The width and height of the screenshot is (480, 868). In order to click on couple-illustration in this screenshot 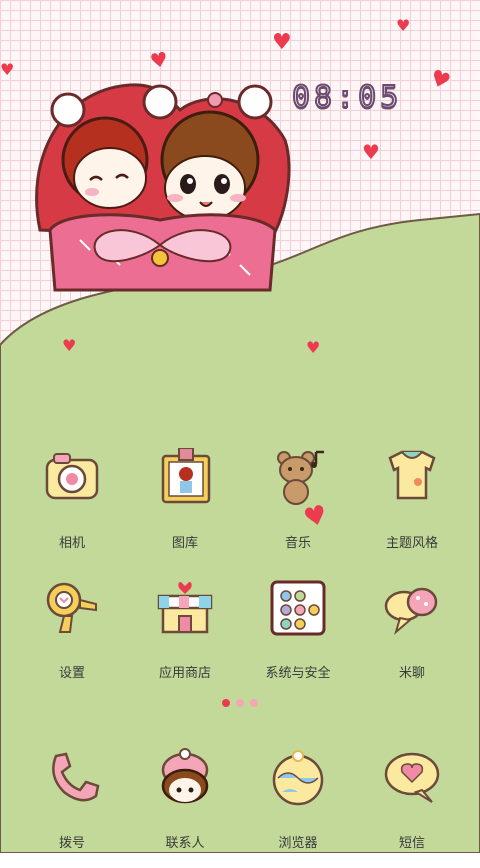, I will do `click(163, 187)`.